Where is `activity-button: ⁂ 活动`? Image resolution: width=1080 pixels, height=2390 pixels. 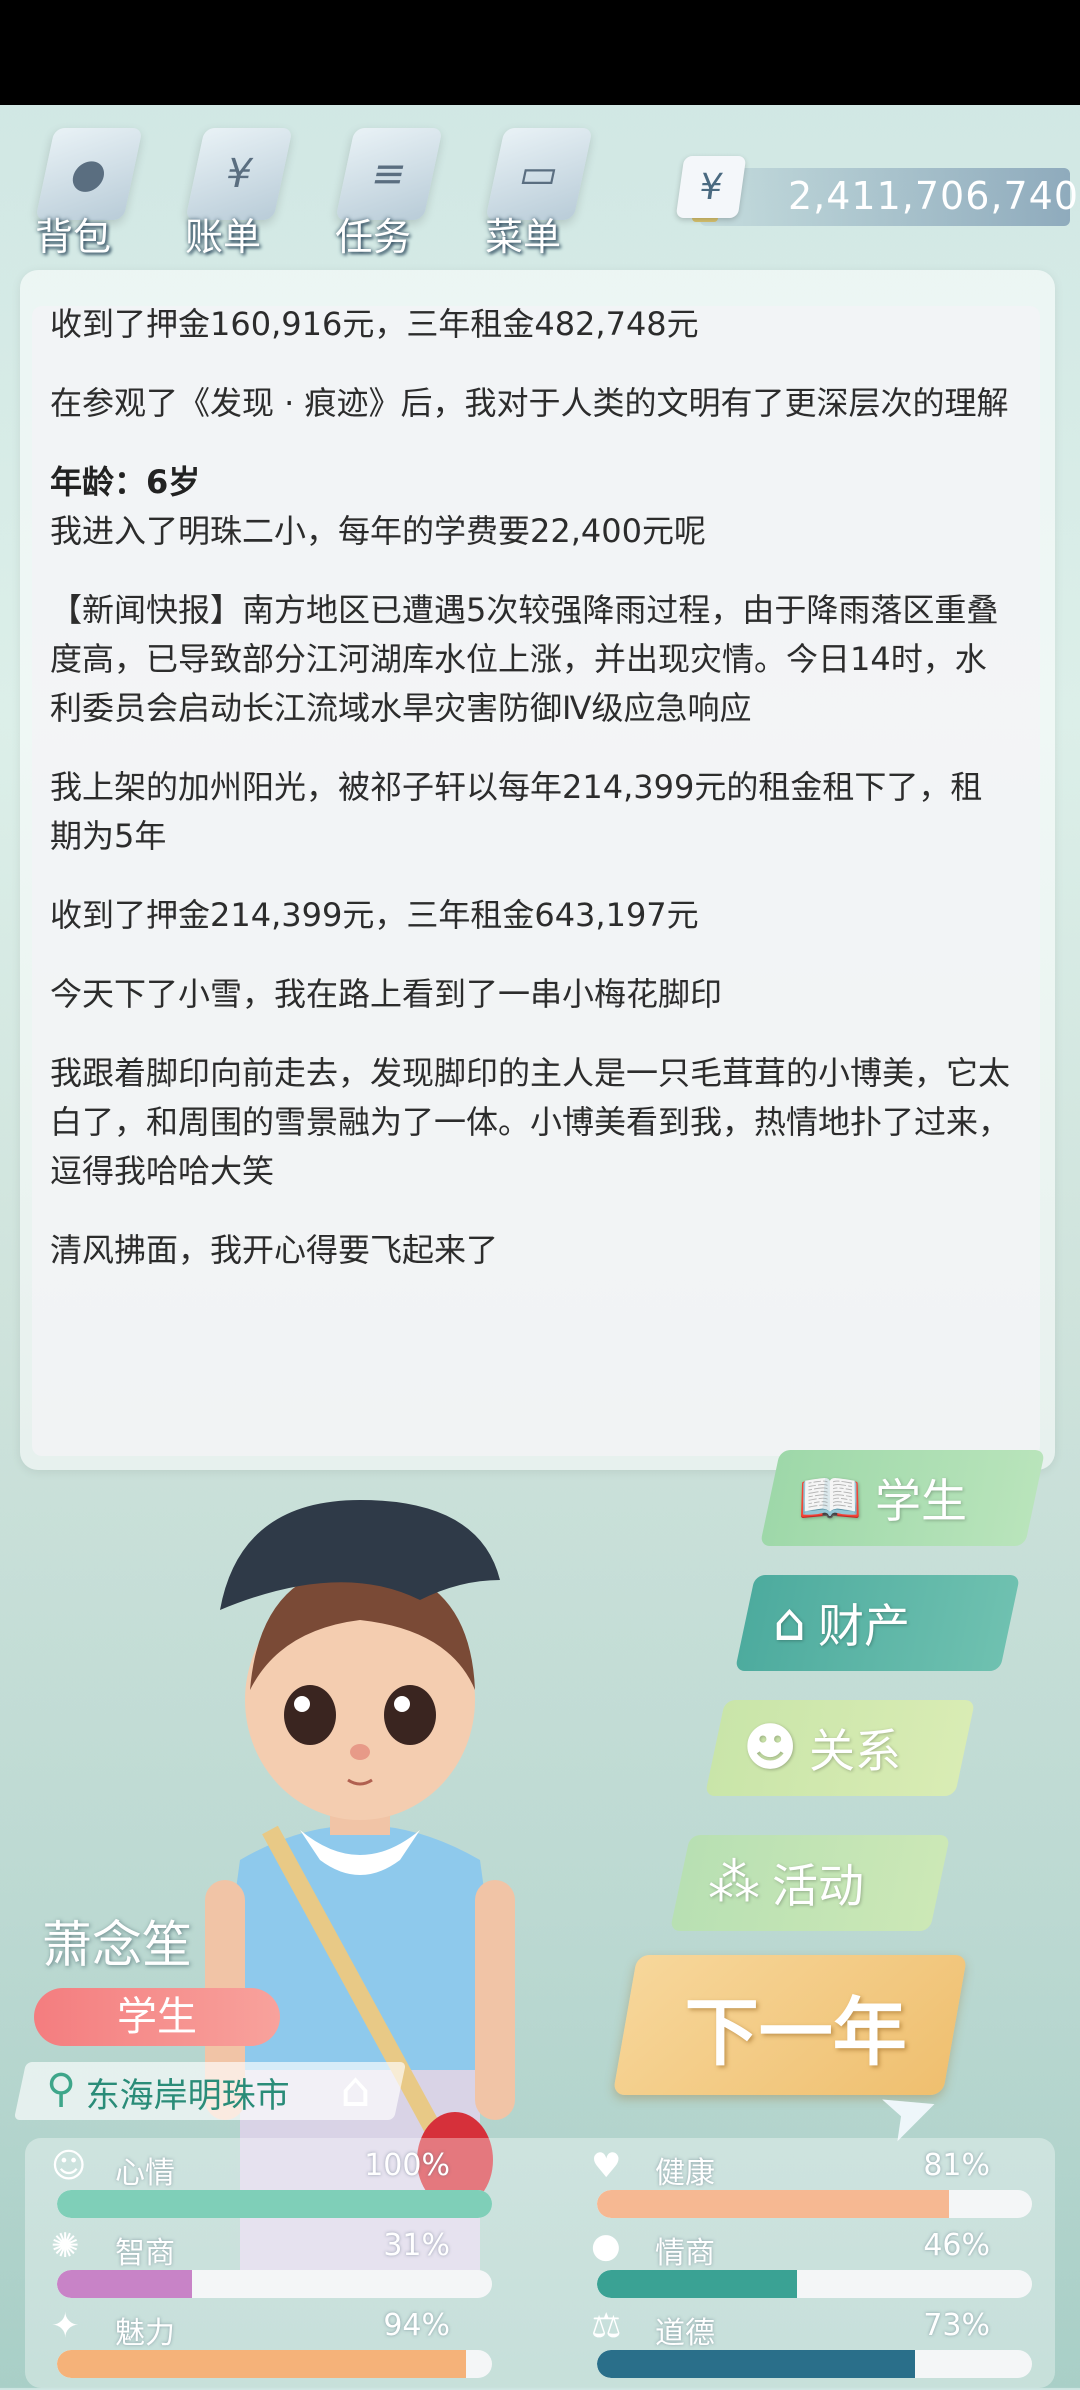
activity-button: ⁂ 活动 is located at coordinates (810, 1883).